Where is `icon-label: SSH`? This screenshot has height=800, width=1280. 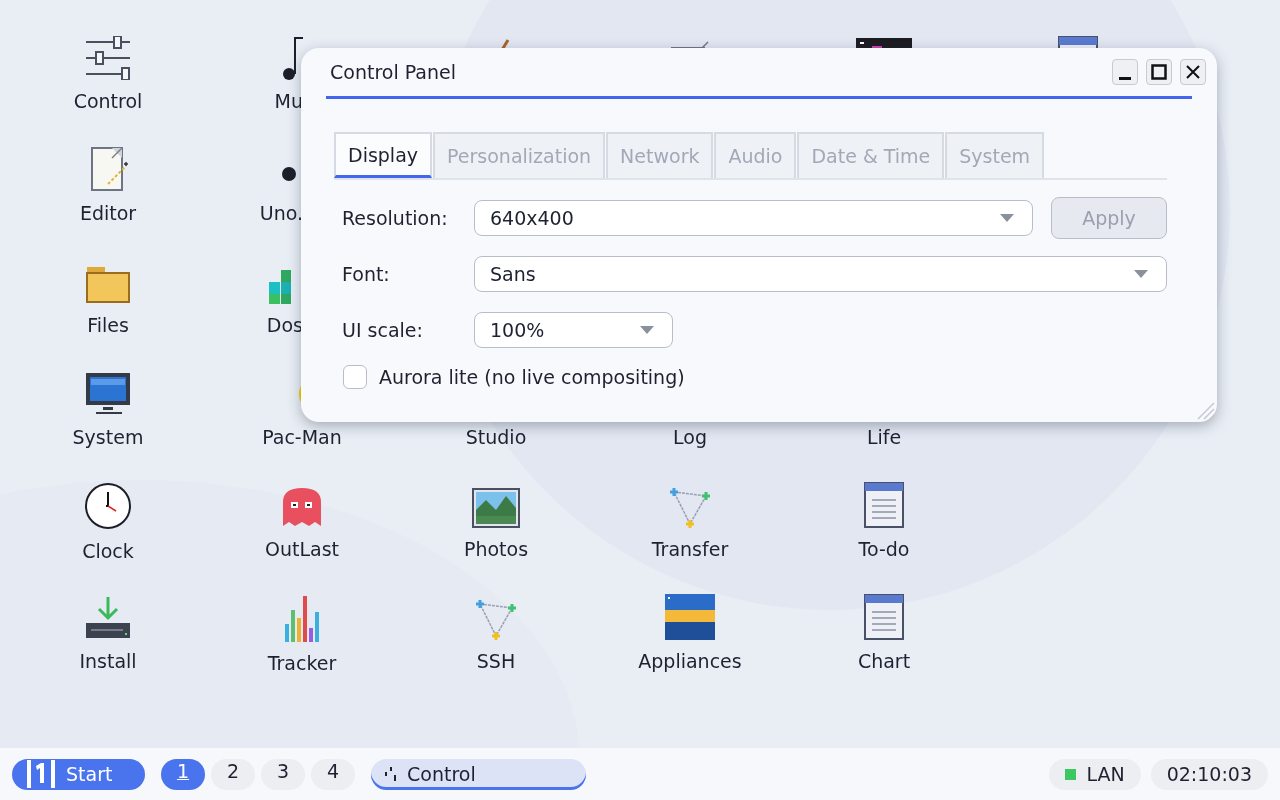 icon-label: SSH is located at coordinates (496, 661).